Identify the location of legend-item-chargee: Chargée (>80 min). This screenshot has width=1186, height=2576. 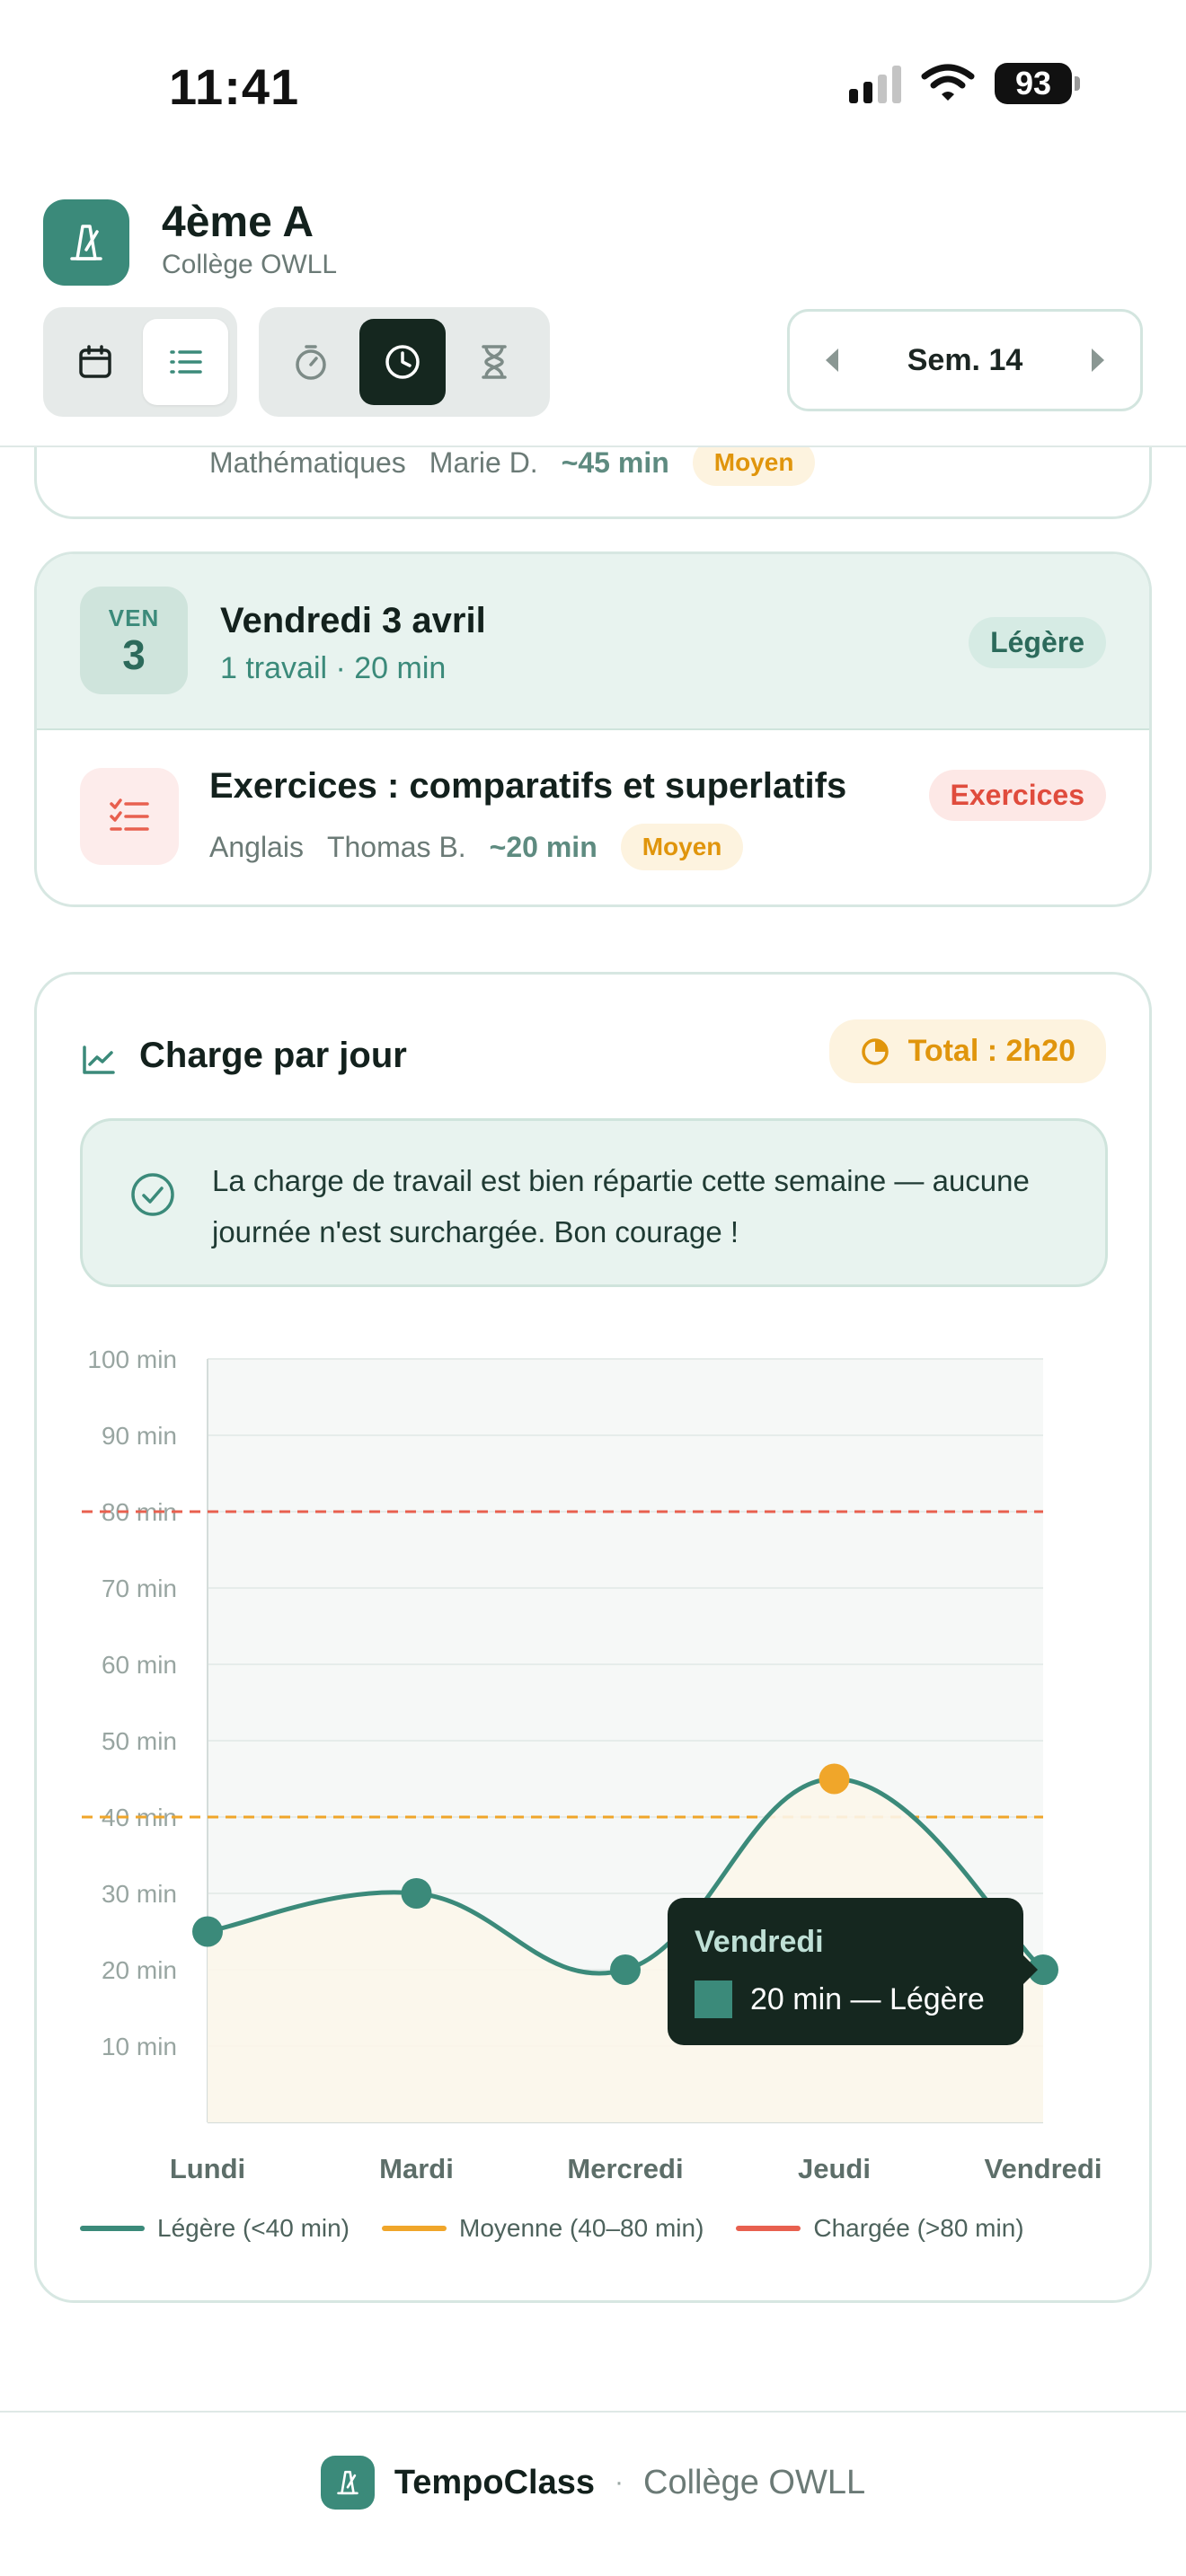
(880, 2228).